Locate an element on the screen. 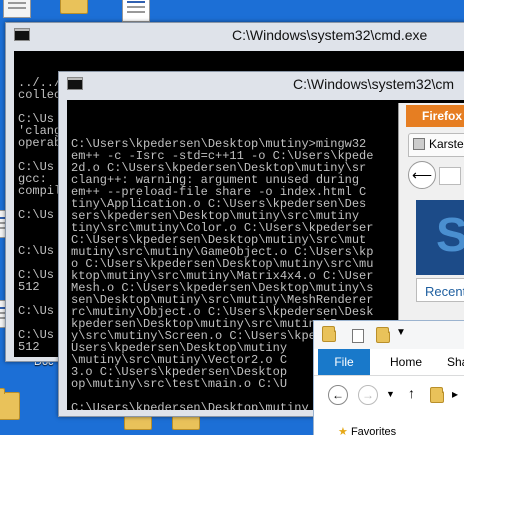 Image resolution: width=512 pixels, height=512 pixels. firefox-window: Firefox Karste ⟵ S Recent is located at coordinates (431, 218).